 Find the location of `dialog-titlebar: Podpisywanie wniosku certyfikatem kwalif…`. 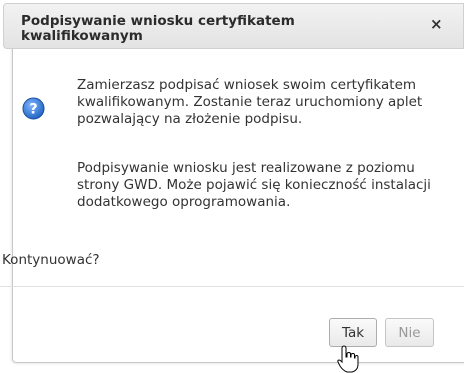

dialog-titlebar: Podpisywanie wniosku certyfikatem kwalif… is located at coordinates (233, 26).